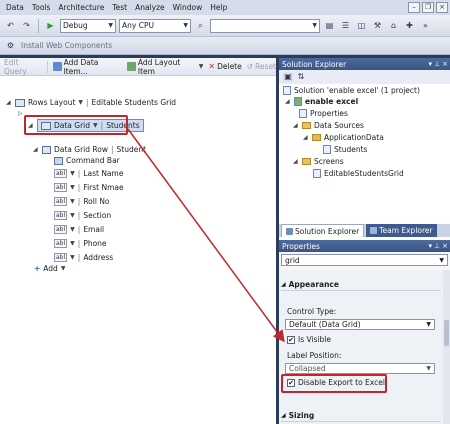 This screenshot has height=424, width=450. What do you see at coordinates (80, 243) in the screenshot?
I see `tree-row-field-phone: abl ▼ | Phone` at bounding box center [80, 243].